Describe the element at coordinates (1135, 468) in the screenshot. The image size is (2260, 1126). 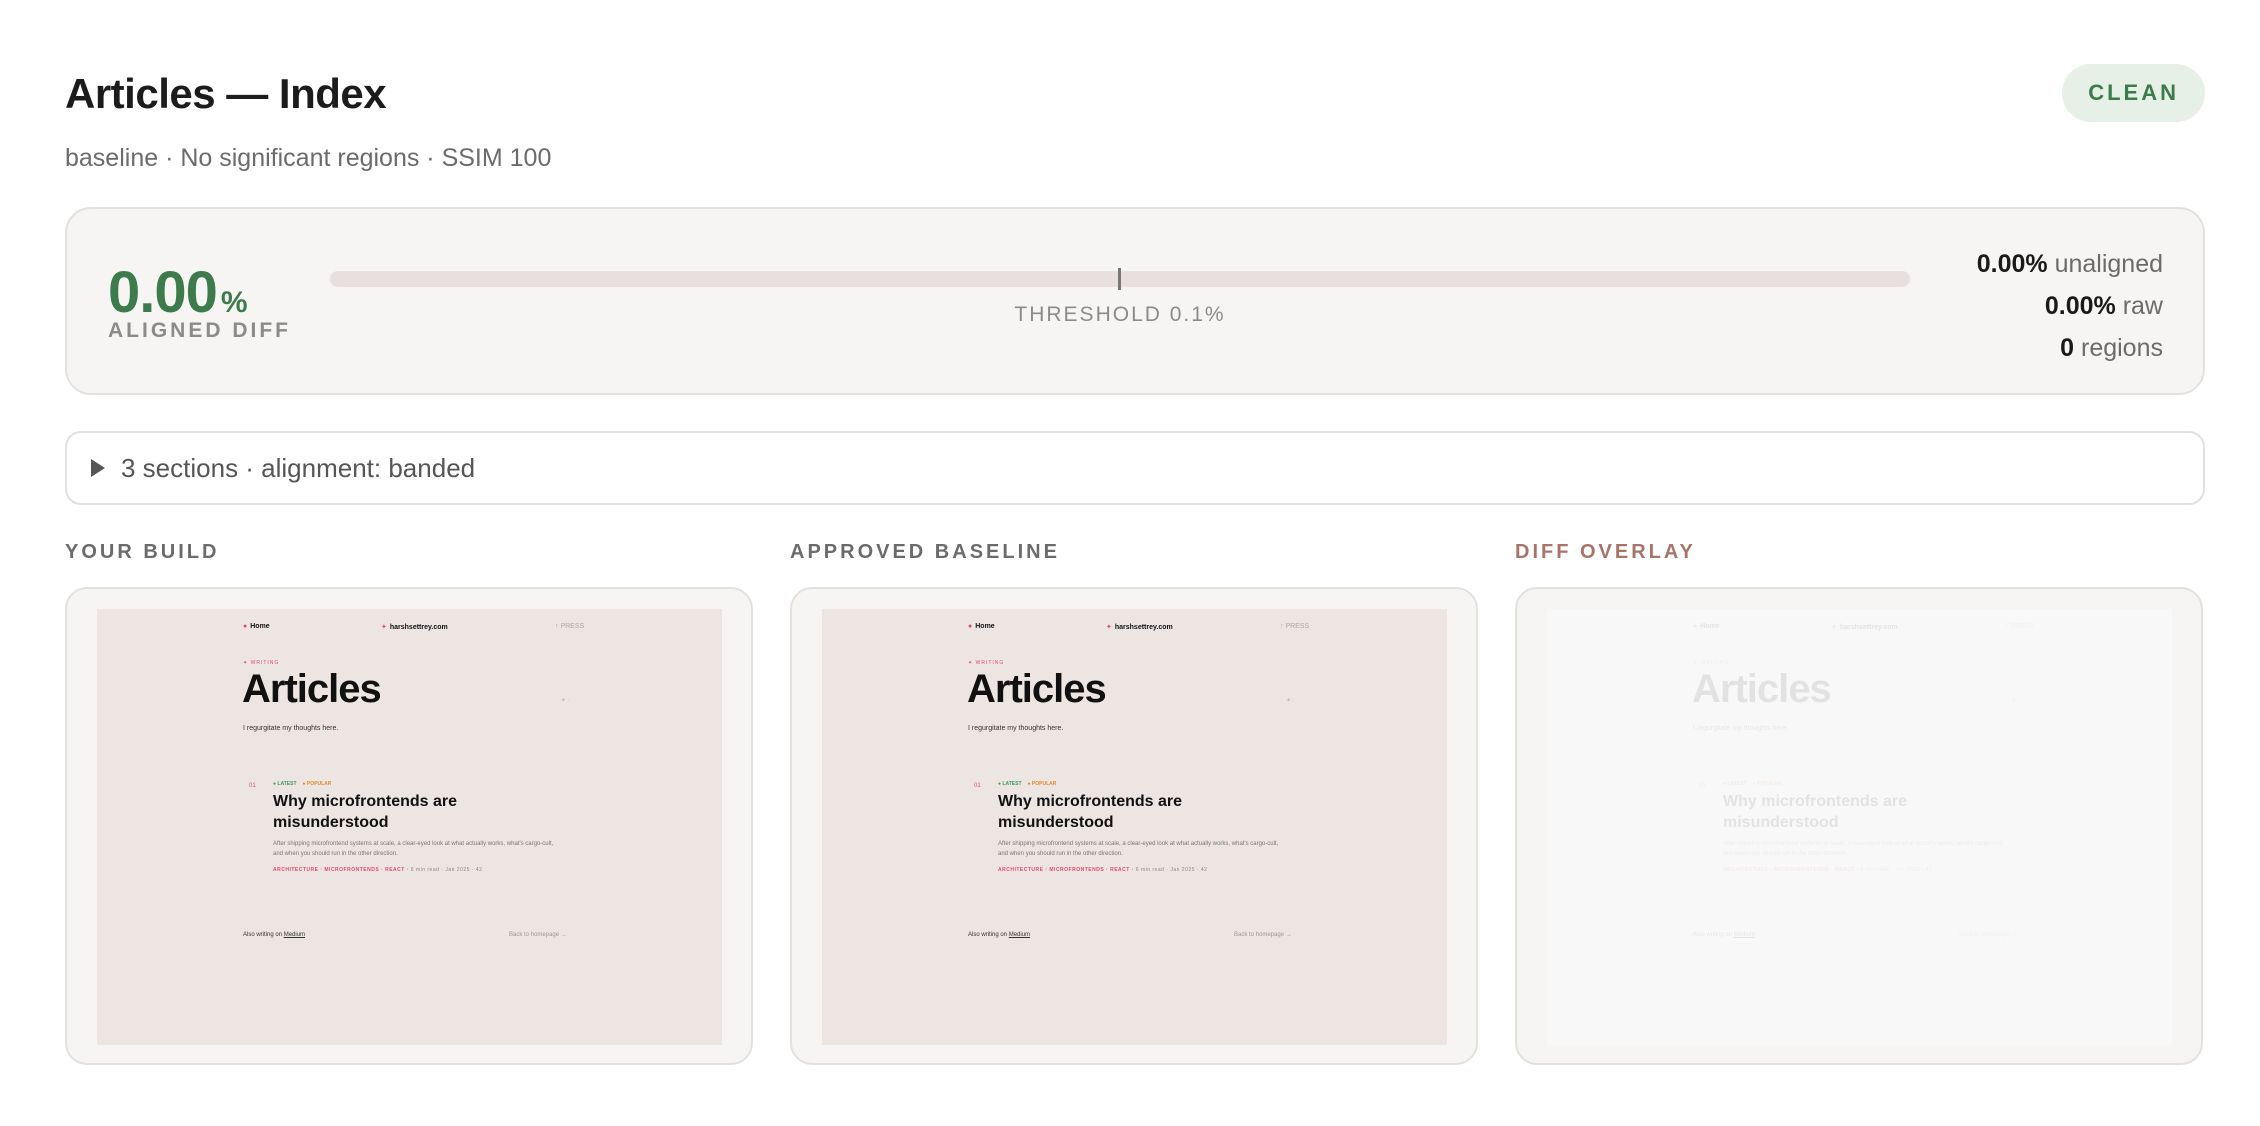
I see `sections-disclosure: 3 sections · alignment: banded` at that location.